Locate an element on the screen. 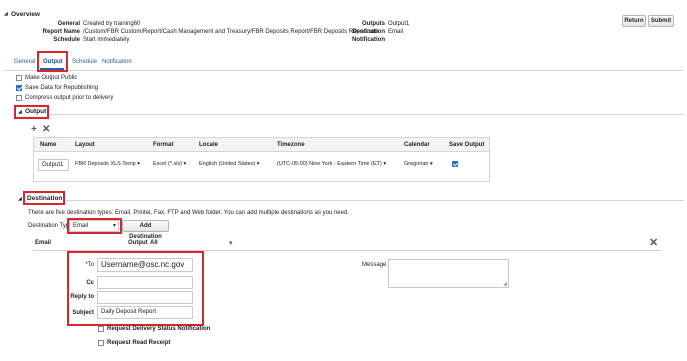 This screenshot has height=361, width=687. overview-title: Overview is located at coordinates (25, 14).